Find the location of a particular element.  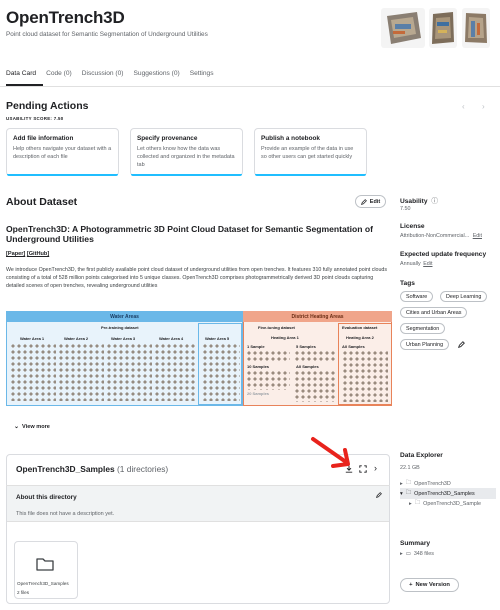

edit-label: Edit is located at coordinates (375, 201).